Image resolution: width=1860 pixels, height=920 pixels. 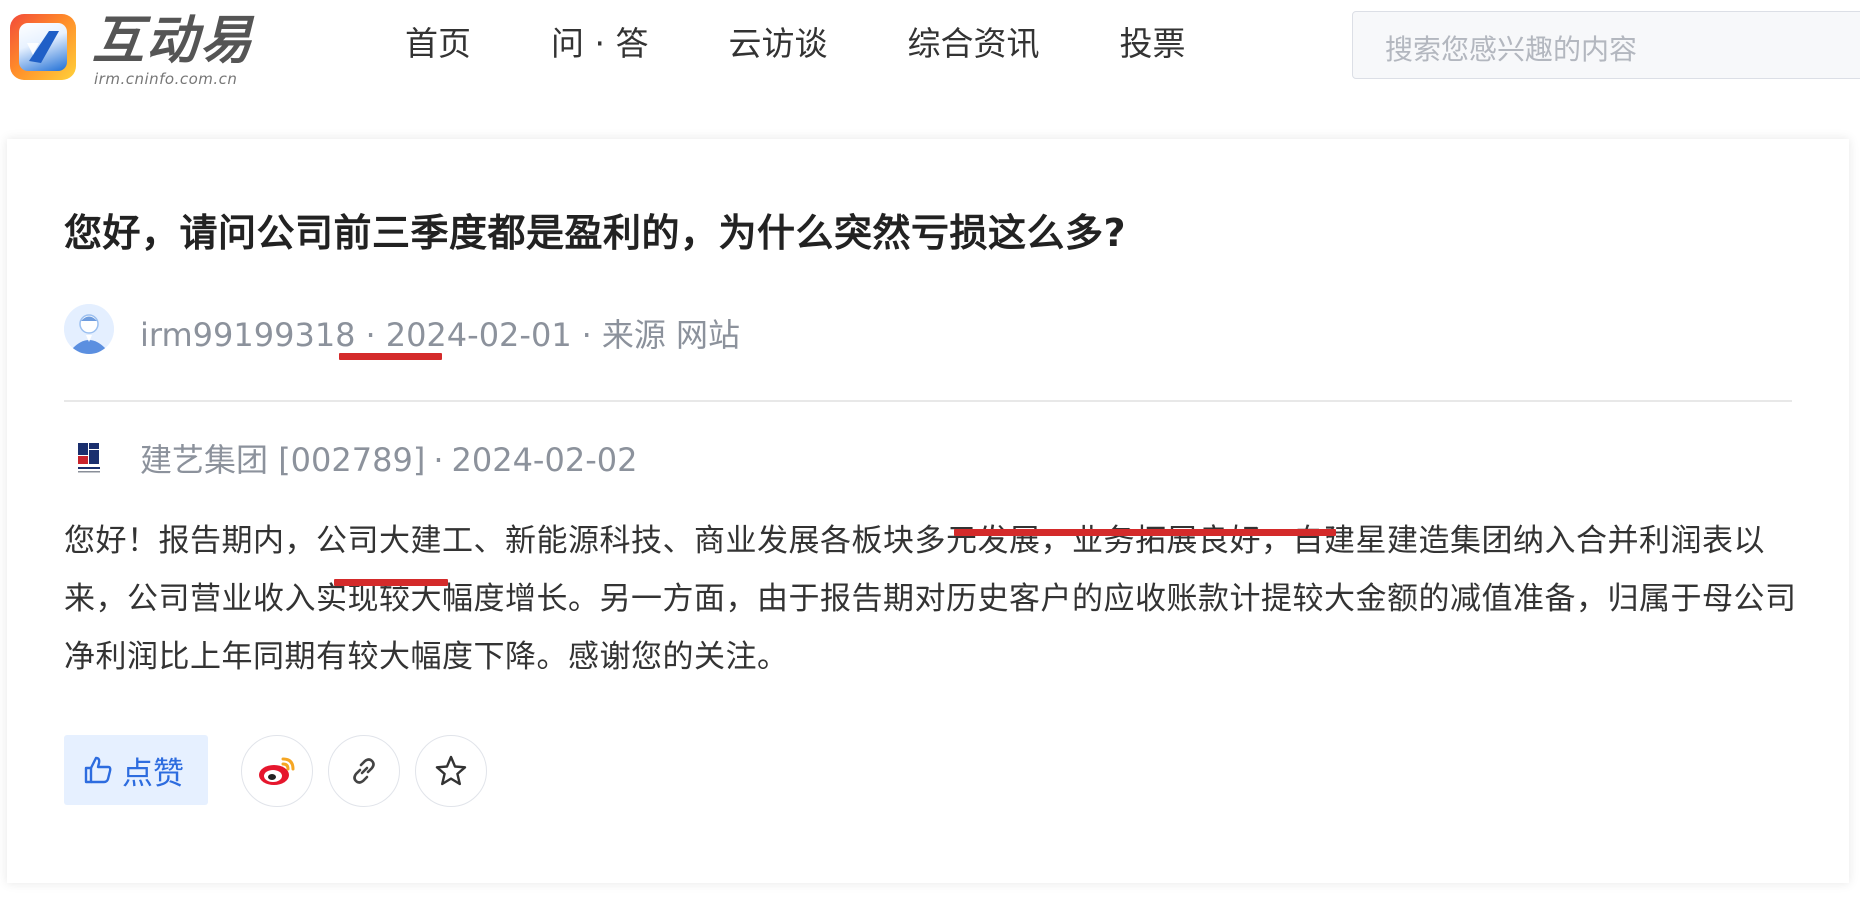 I want to click on nav-qa: 问 · 答, so click(x=599, y=45).